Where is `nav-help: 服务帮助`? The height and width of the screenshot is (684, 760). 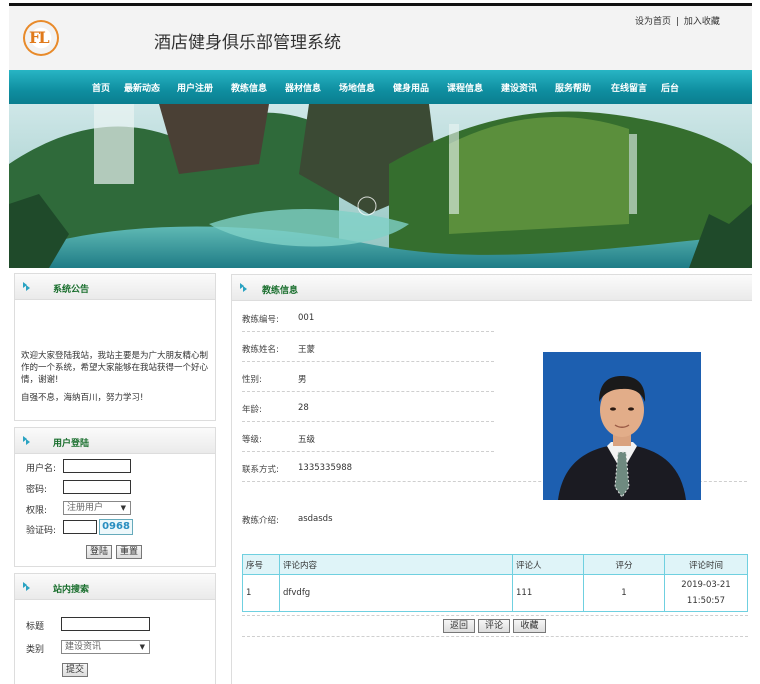 nav-help: 服务帮助 is located at coordinates (573, 87).